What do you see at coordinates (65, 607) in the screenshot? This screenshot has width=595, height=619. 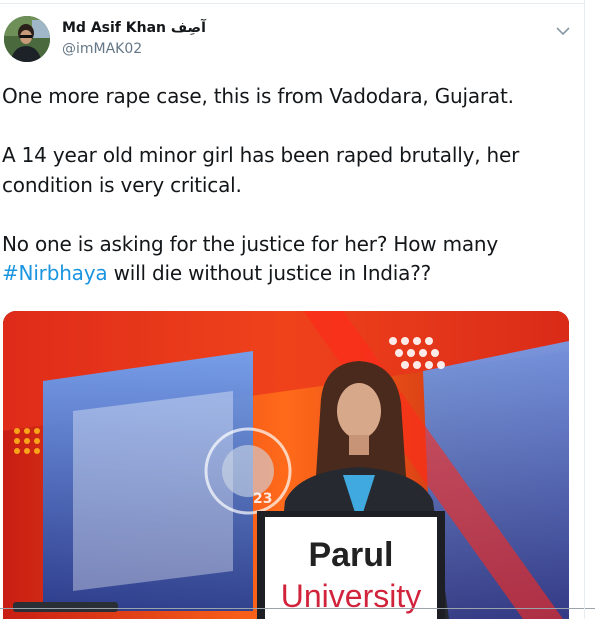 I see `media-timestamp-badge` at bounding box center [65, 607].